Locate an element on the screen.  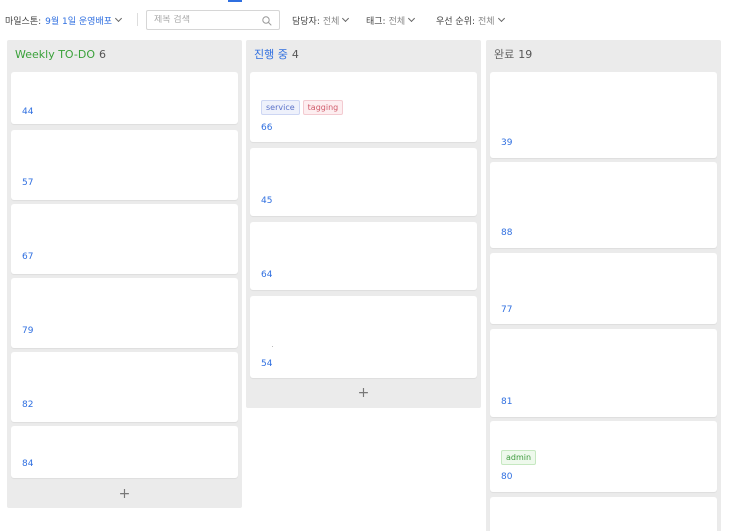
tag-value: 전체 is located at coordinates (397, 21).